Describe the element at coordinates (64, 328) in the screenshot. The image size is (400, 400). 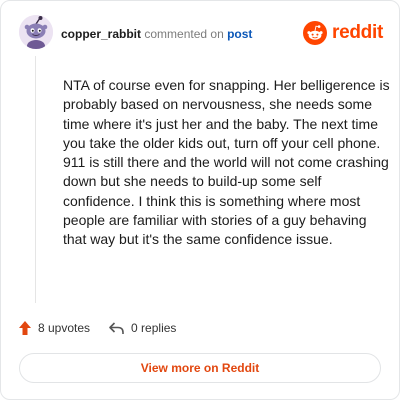
I see `upvote-label: 8 upvotes` at that location.